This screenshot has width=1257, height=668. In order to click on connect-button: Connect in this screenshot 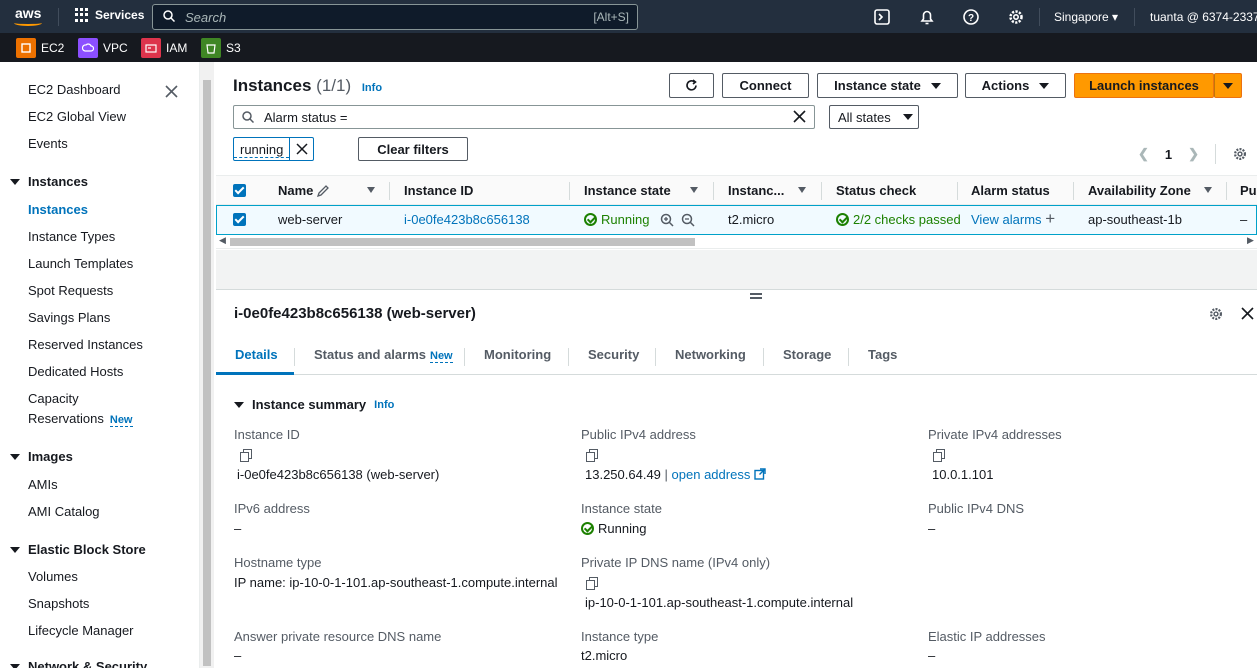, I will do `click(765, 85)`.